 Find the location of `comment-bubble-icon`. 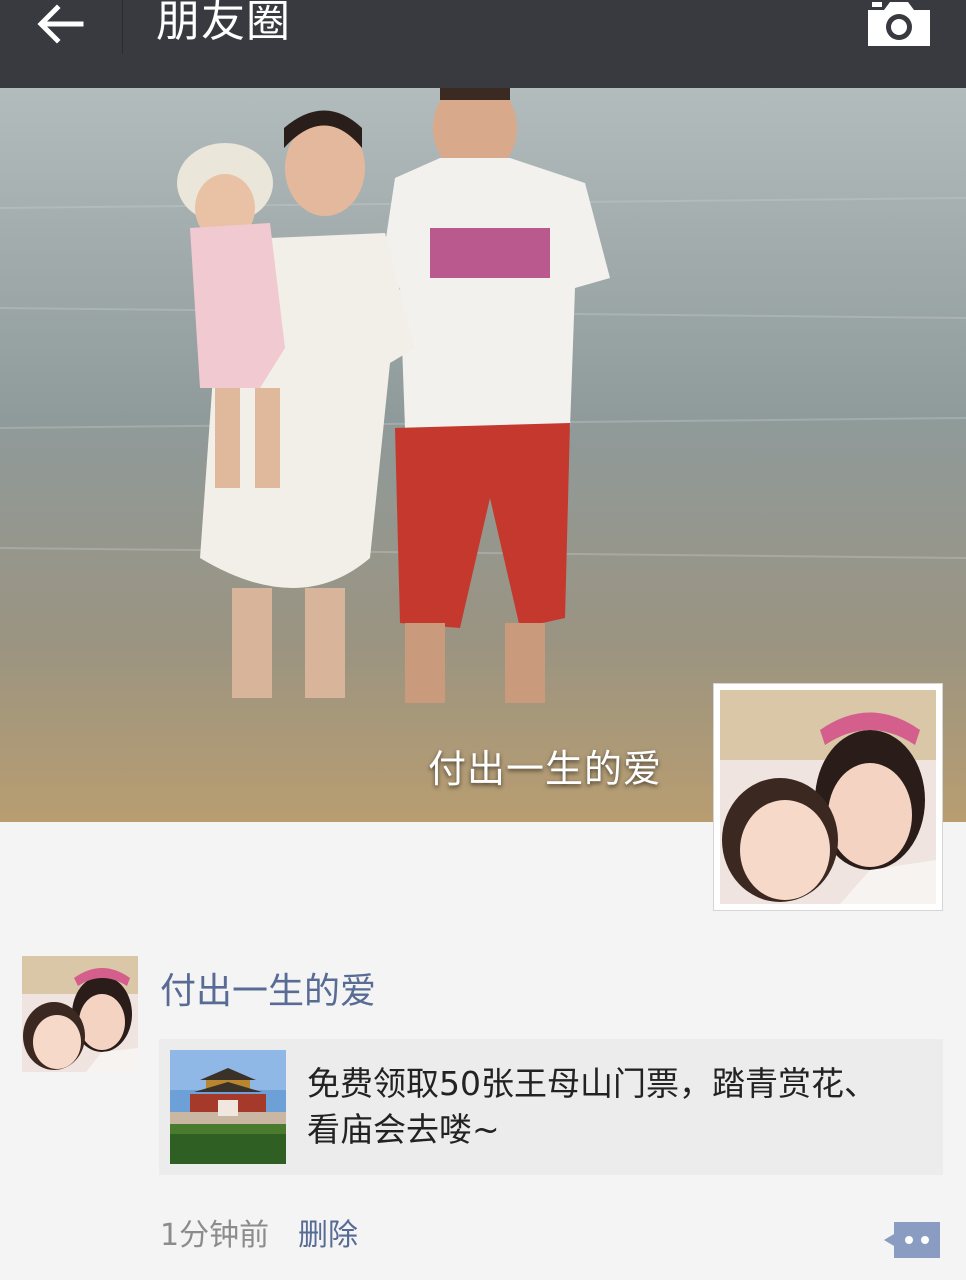

comment-bubble-icon is located at coordinates (912, 1240).